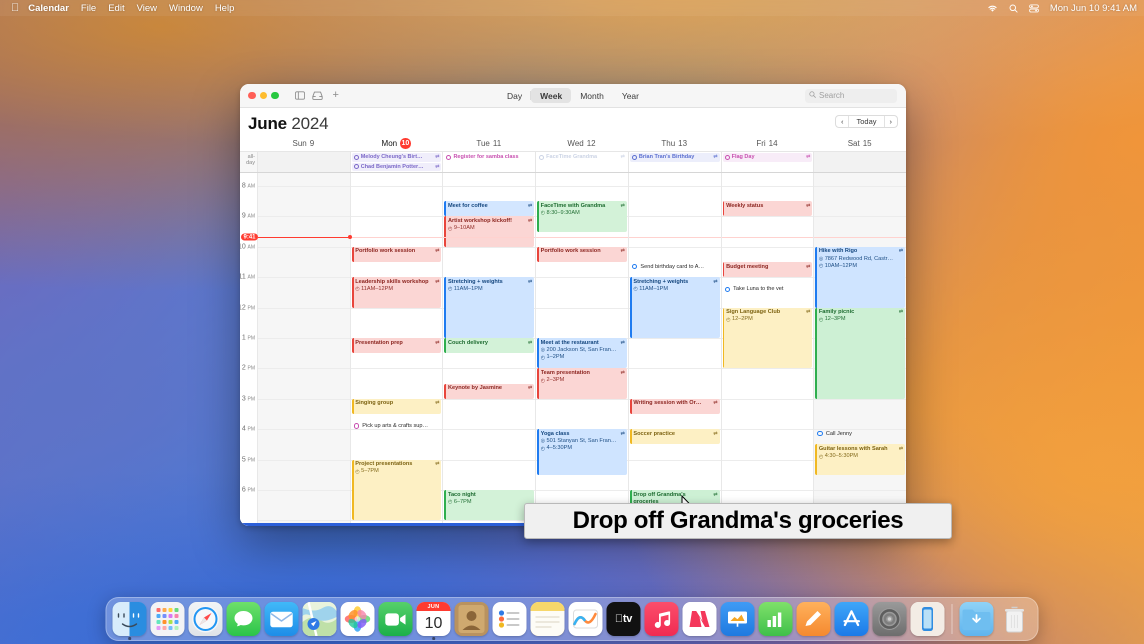 The width and height of the screenshot is (1144, 644). I want to click on all-day-cell-fri: Flag Day ⇄, so click(767, 162).